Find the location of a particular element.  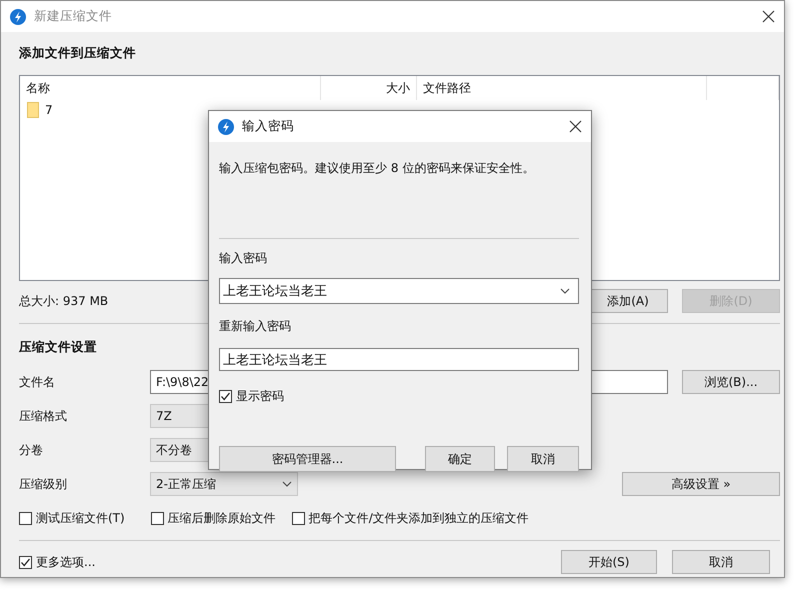

column-header: 名称 is located at coordinates (38, 88).